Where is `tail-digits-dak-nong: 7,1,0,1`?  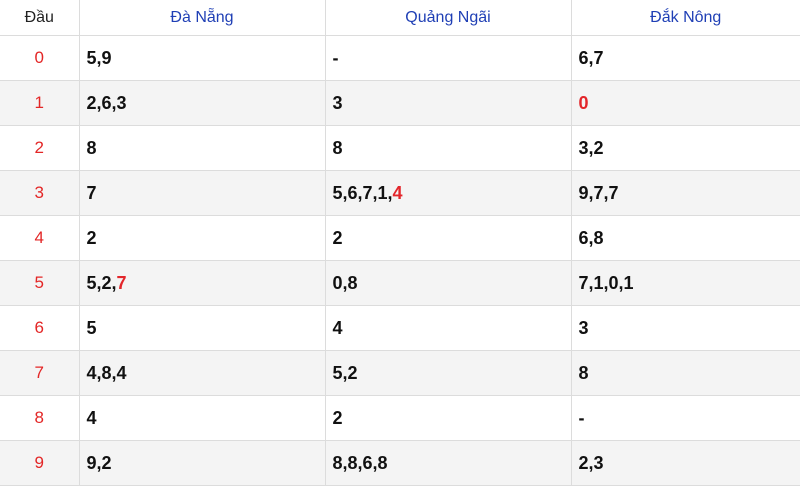 tail-digits-dak-nong: 7,1,0,1 is located at coordinates (685, 283).